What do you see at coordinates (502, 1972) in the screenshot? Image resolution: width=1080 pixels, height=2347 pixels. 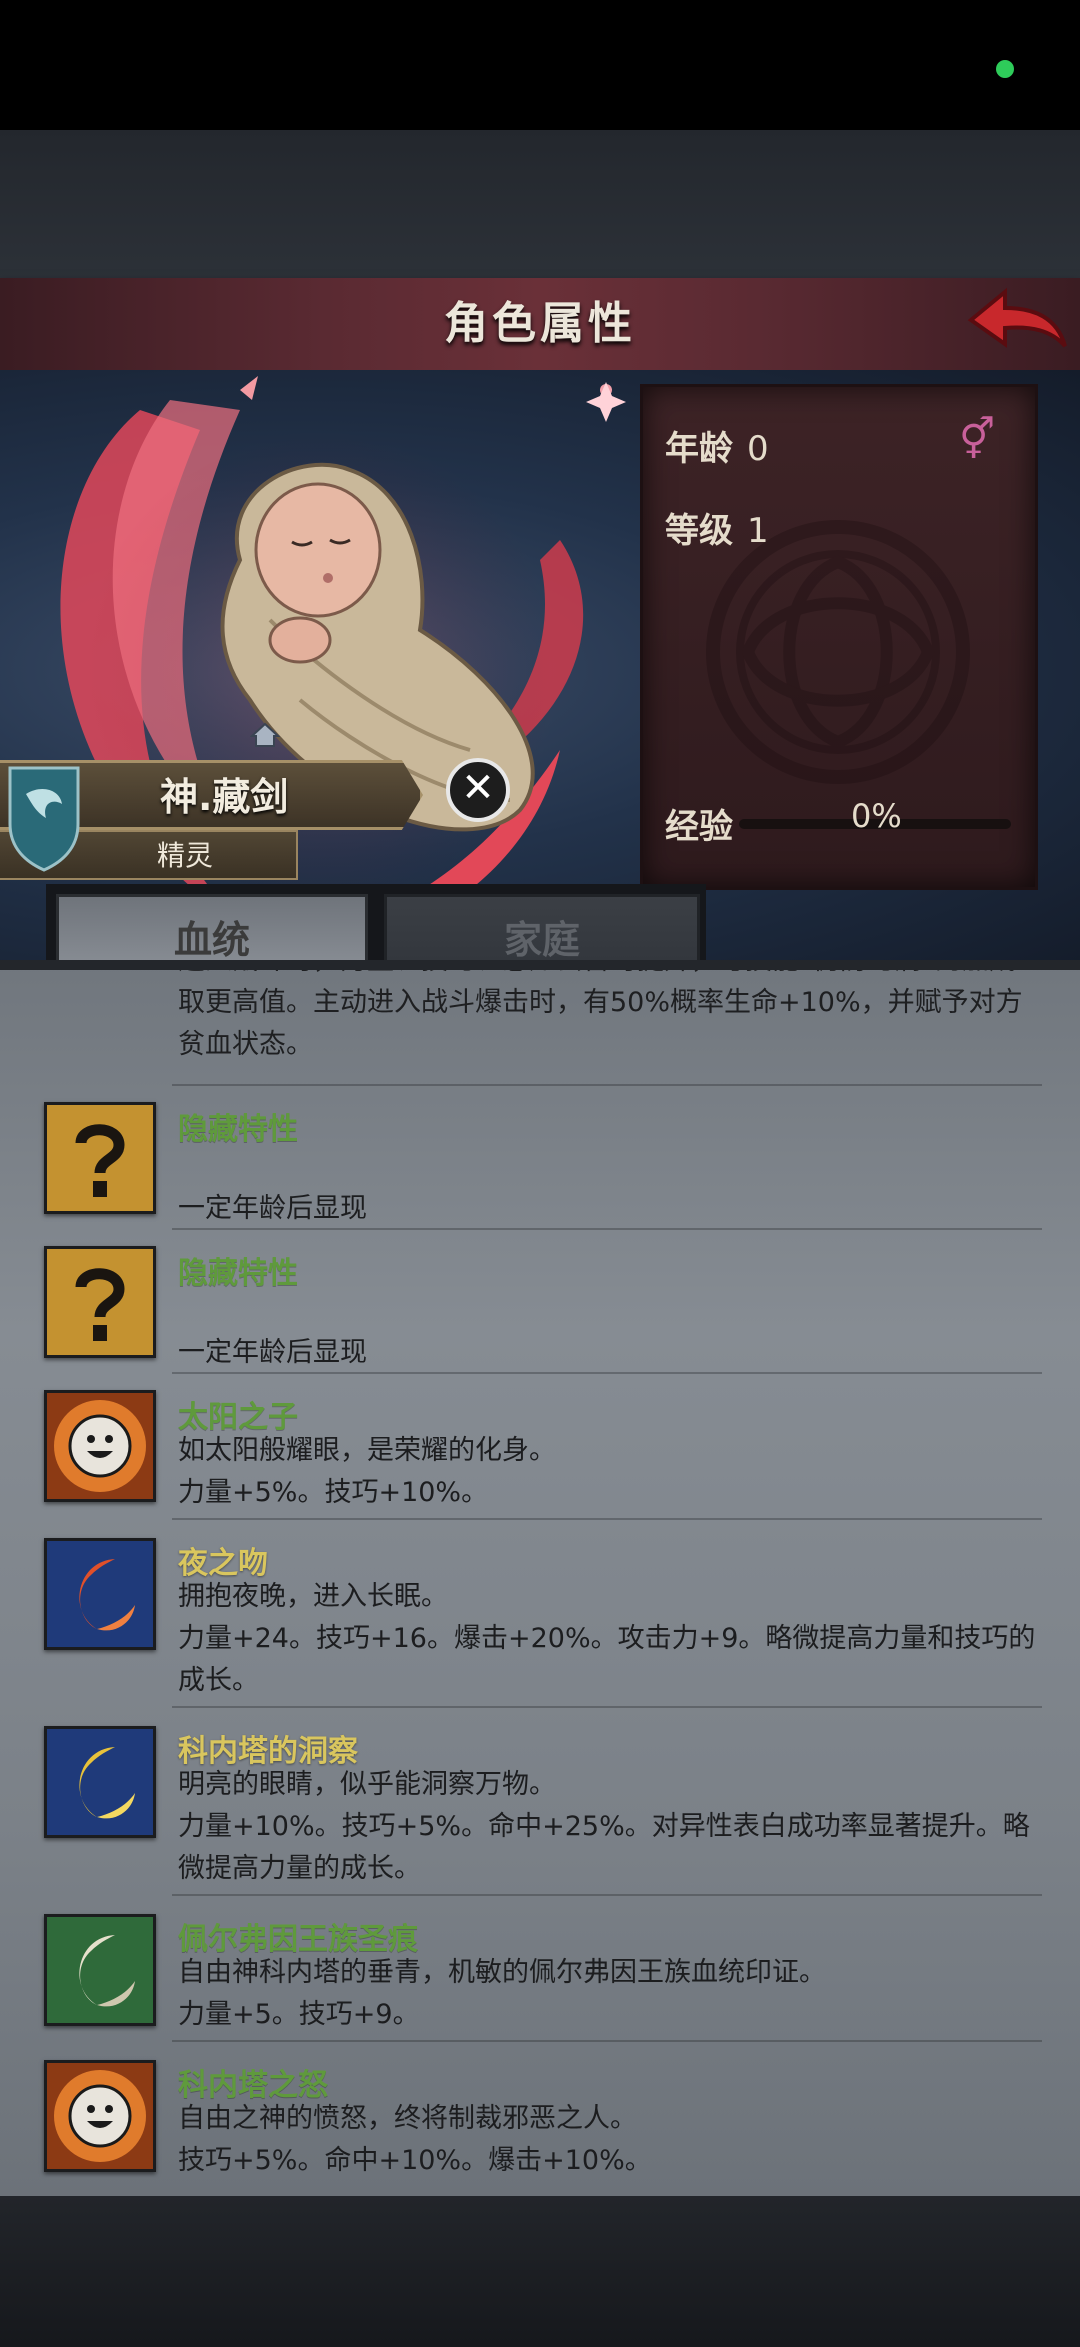 I see `trait-line-1: 自由神科内塔的垂青，机敏的佩尔弗因王族血统印证。` at bounding box center [502, 1972].